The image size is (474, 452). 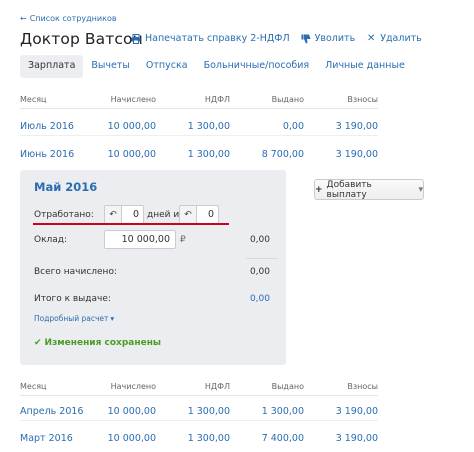 I want to click on tab-vacations: Отпуска, so click(x=167, y=66).